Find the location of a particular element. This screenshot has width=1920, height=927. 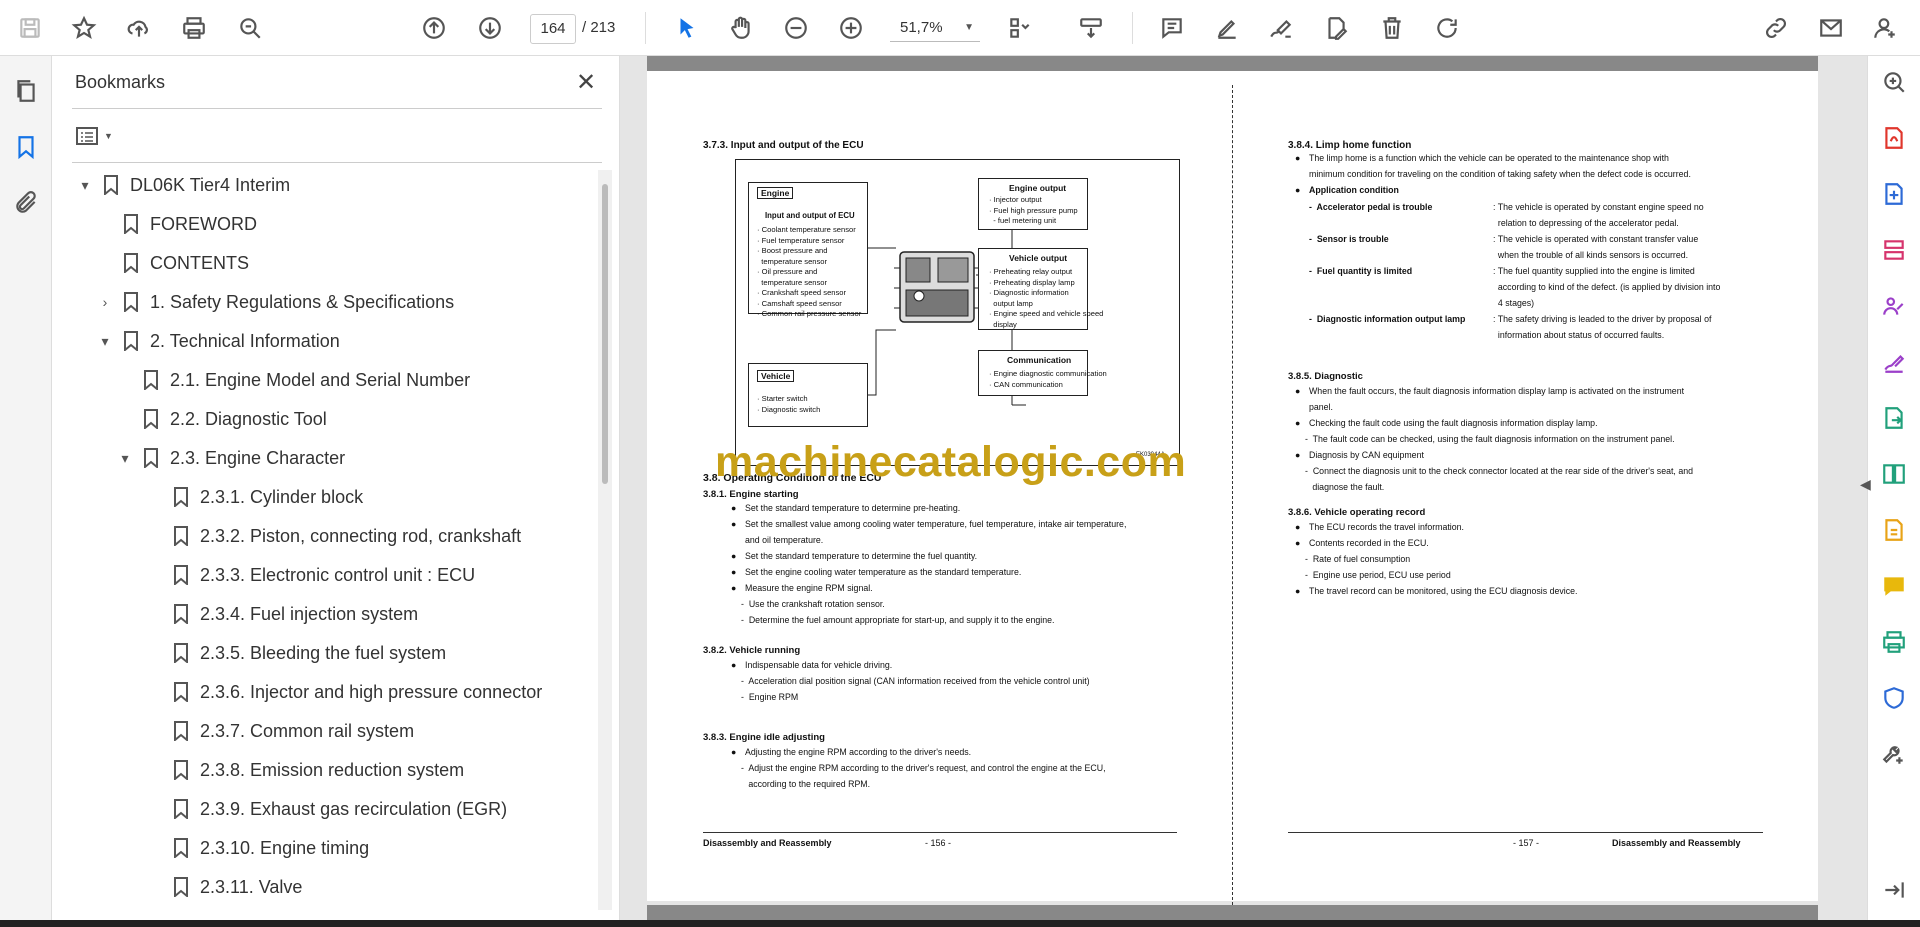

bookmark-item: CONTENTS is located at coordinates (172, 263).